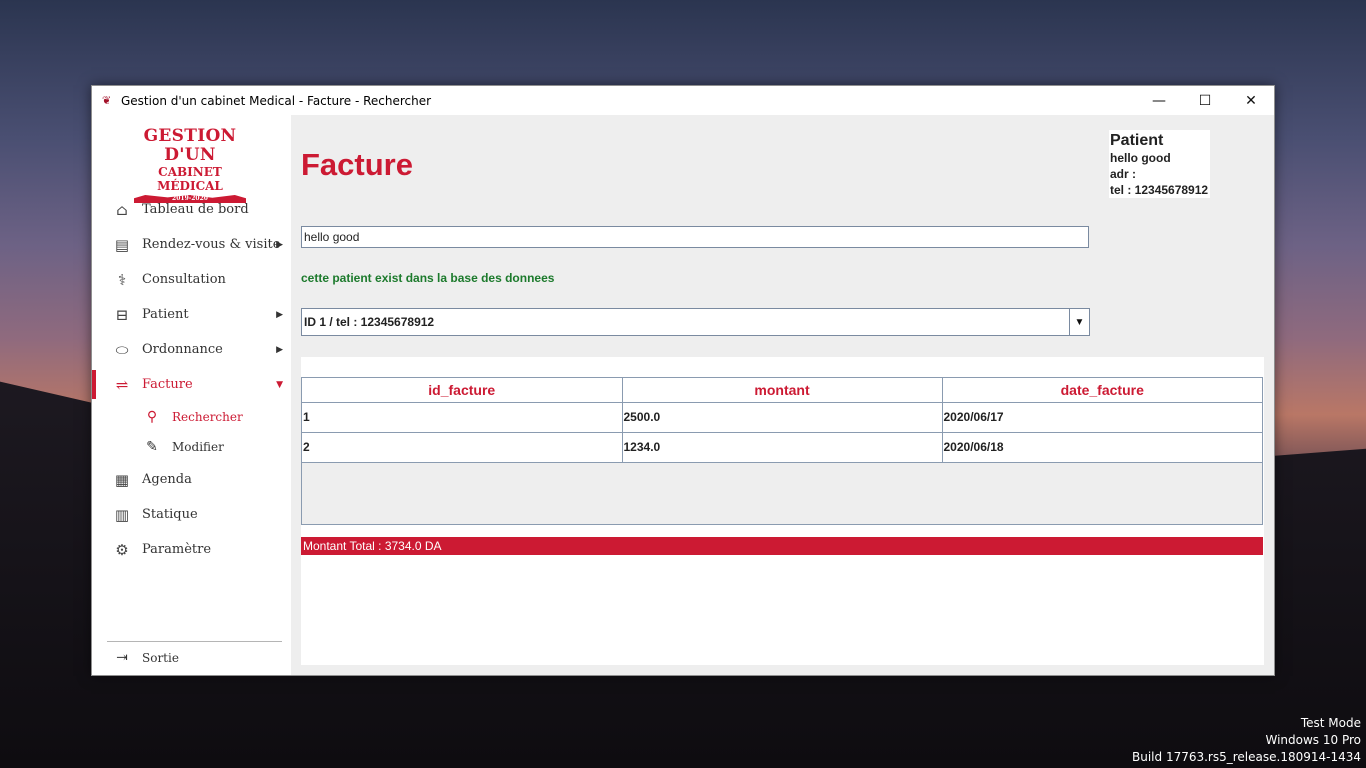 The image size is (1366, 768). Describe the element at coordinates (1246, 757) in the screenshot. I see `watermark-line-3: Build 17763.rs5_release.180914-1434` at that location.